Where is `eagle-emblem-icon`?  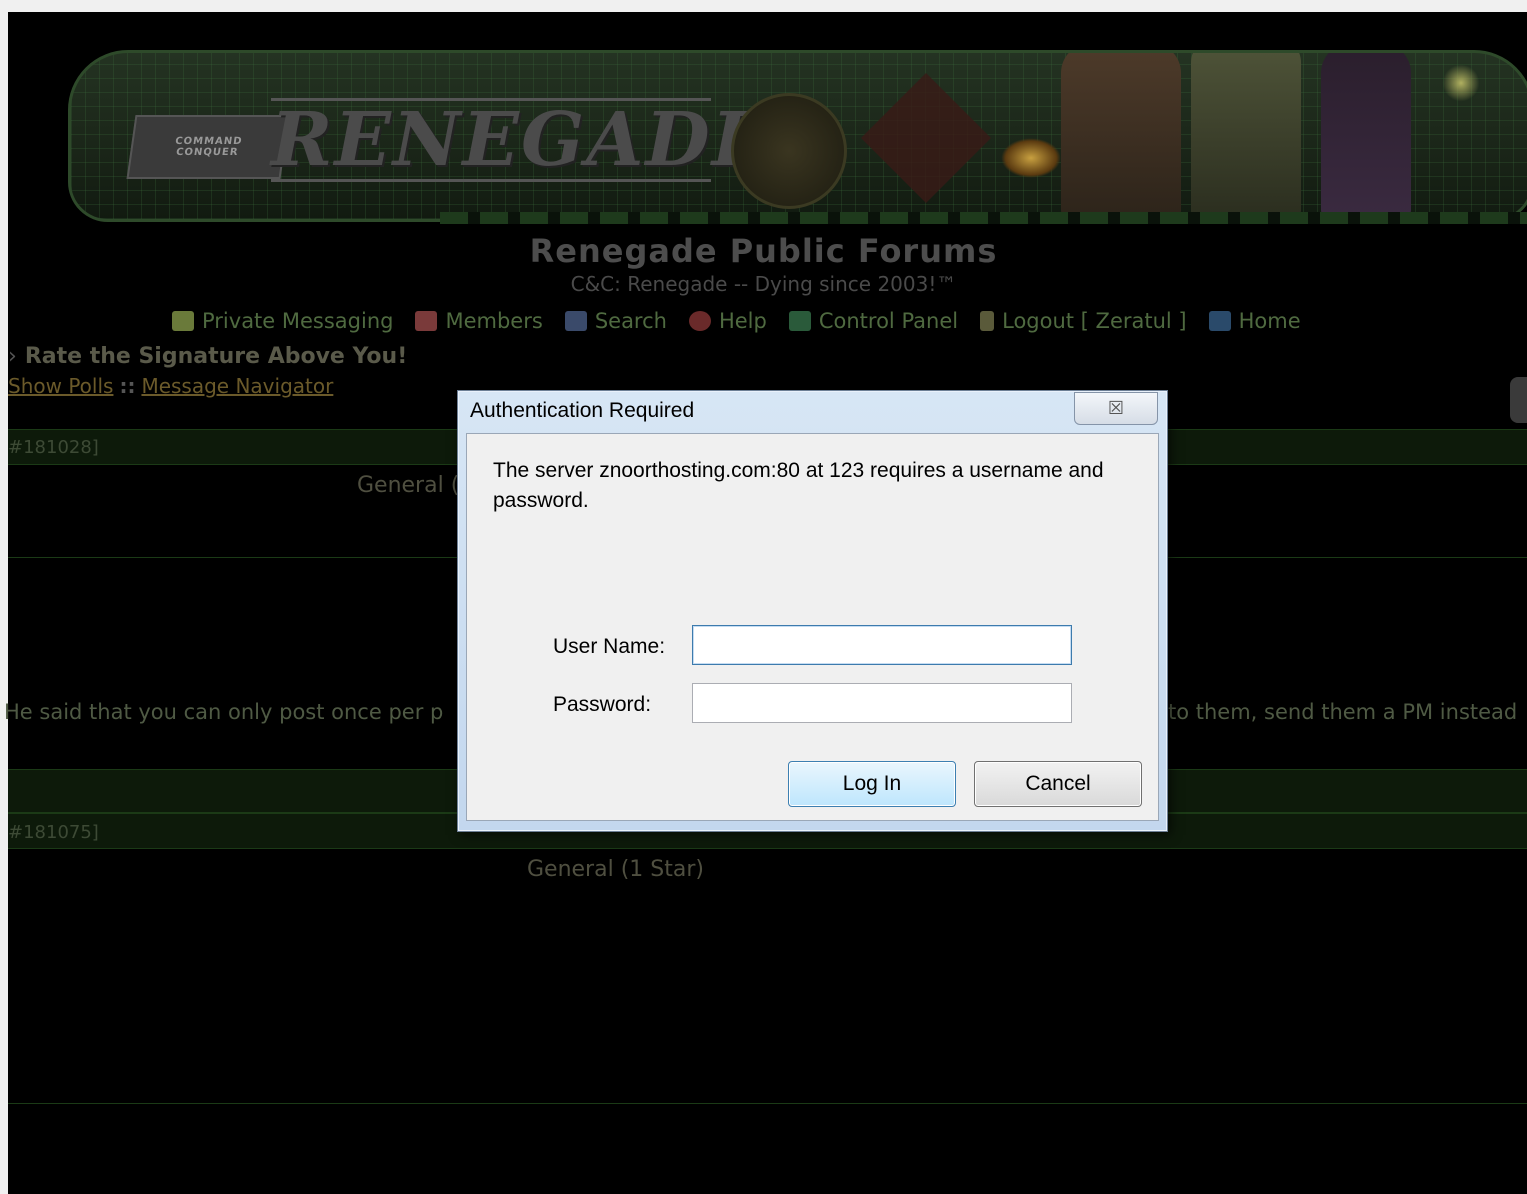 eagle-emblem-icon is located at coordinates (789, 151).